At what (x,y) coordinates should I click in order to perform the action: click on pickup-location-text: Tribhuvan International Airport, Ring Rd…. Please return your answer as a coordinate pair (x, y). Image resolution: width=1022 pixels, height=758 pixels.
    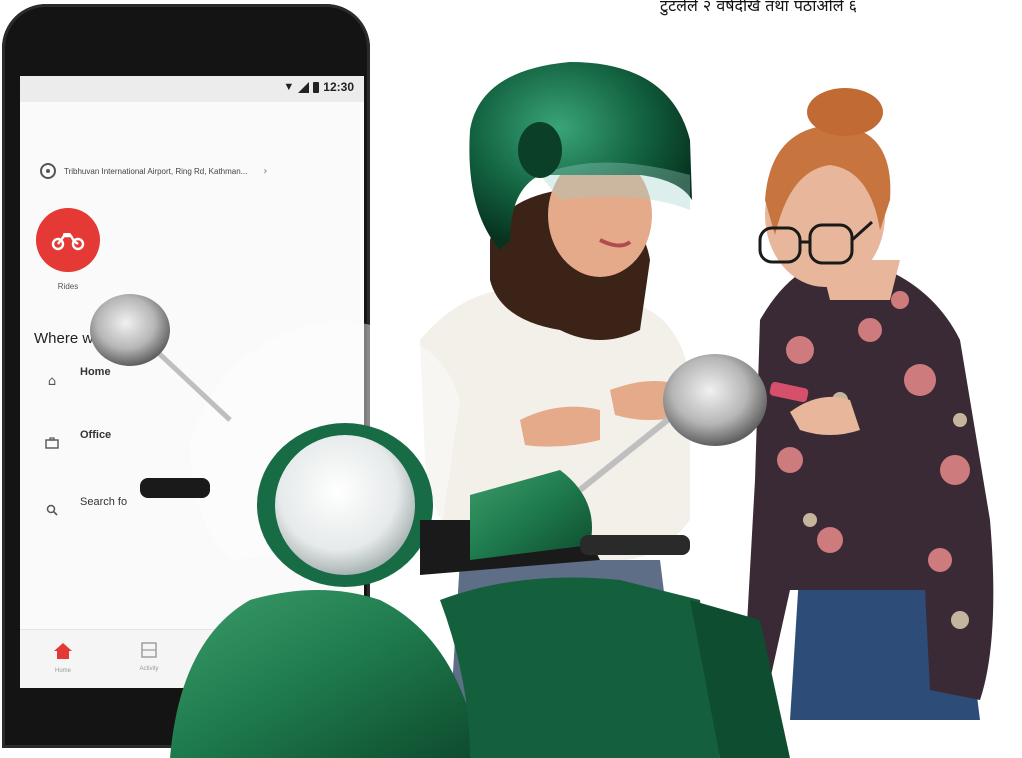
    Looking at the image, I should click on (156, 171).